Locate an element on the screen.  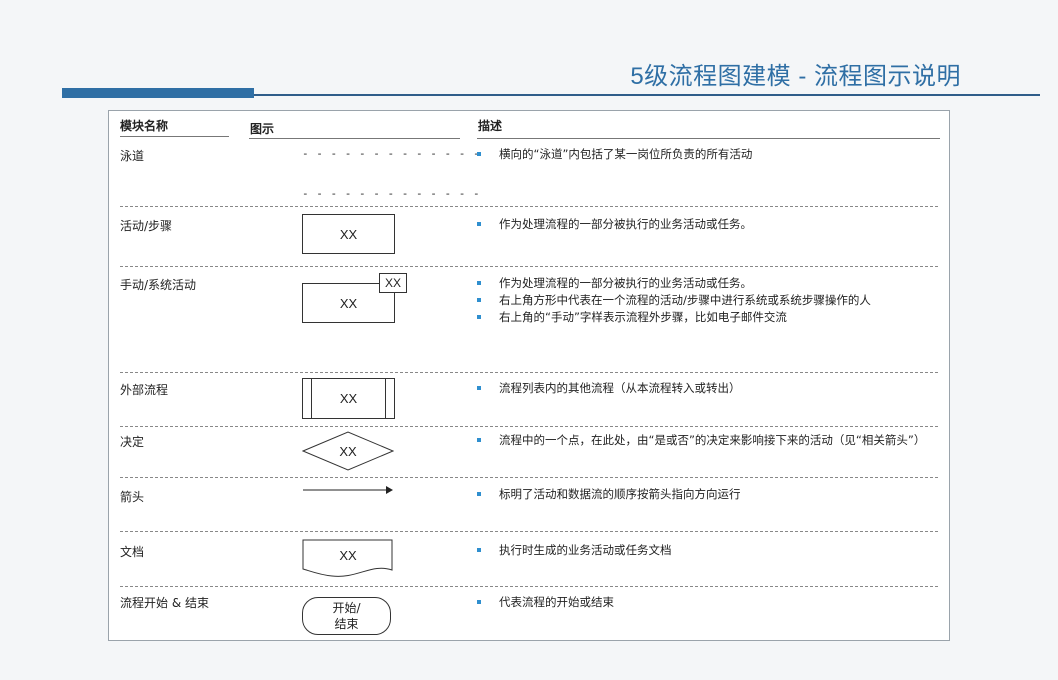
list-item: 右上角方形中代表在一个流程的活动/步骤中进行系统或系统步骤操作的人 is located at coordinates (709, 300).